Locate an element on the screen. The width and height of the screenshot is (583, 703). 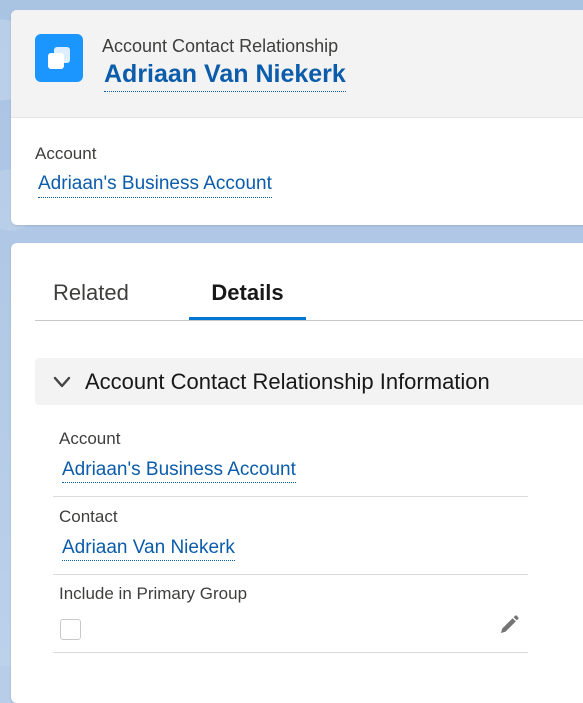
field-account: Account Adriaan's Business Account is located at coordinates (290, 460).